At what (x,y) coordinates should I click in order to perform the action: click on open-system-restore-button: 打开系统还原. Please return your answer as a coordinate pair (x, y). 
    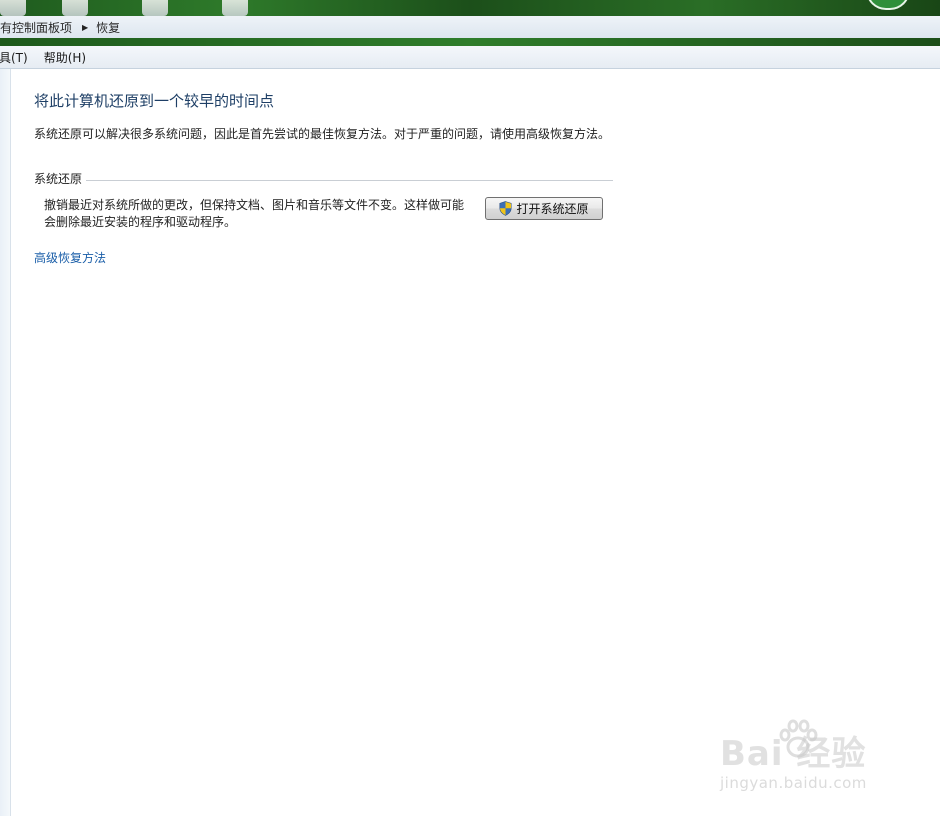
    Looking at the image, I should click on (544, 208).